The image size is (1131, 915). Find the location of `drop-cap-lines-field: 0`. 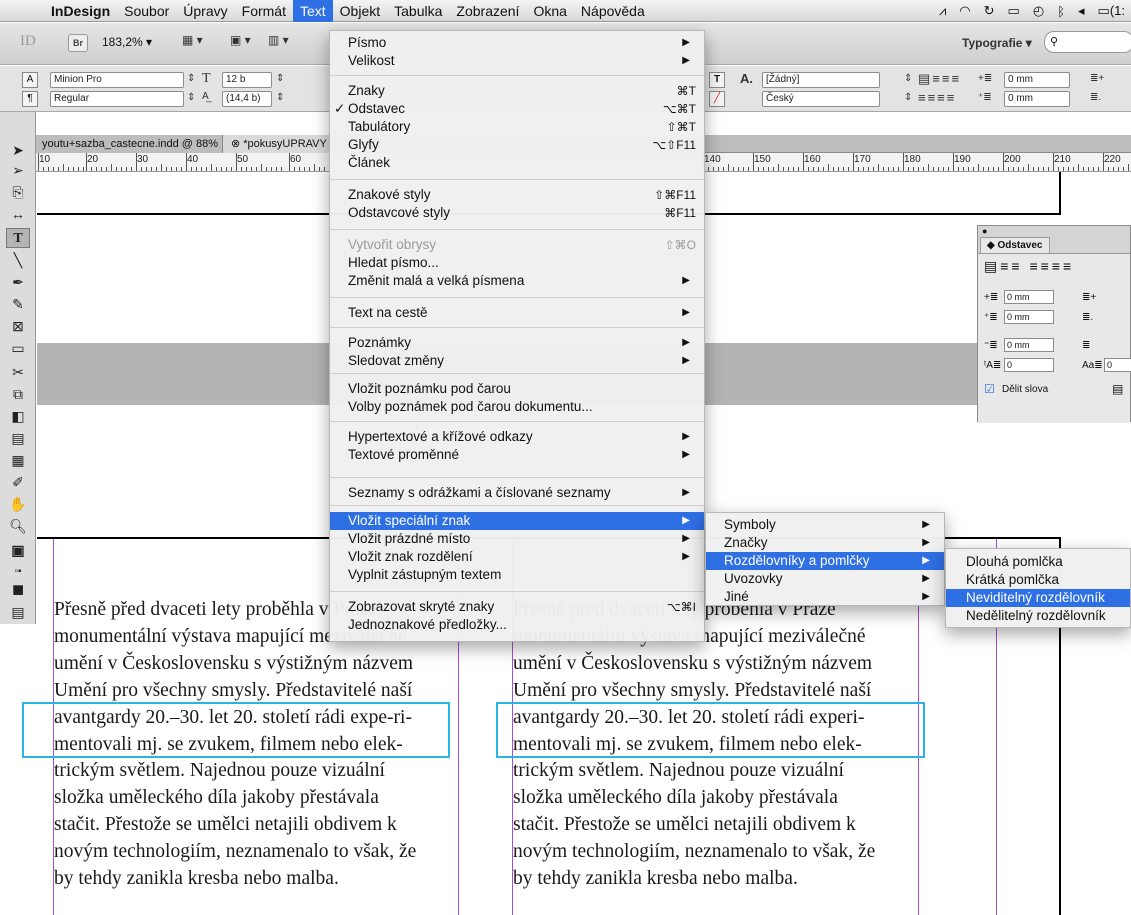

drop-cap-lines-field: 0 is located at coordinates (1029, 365).